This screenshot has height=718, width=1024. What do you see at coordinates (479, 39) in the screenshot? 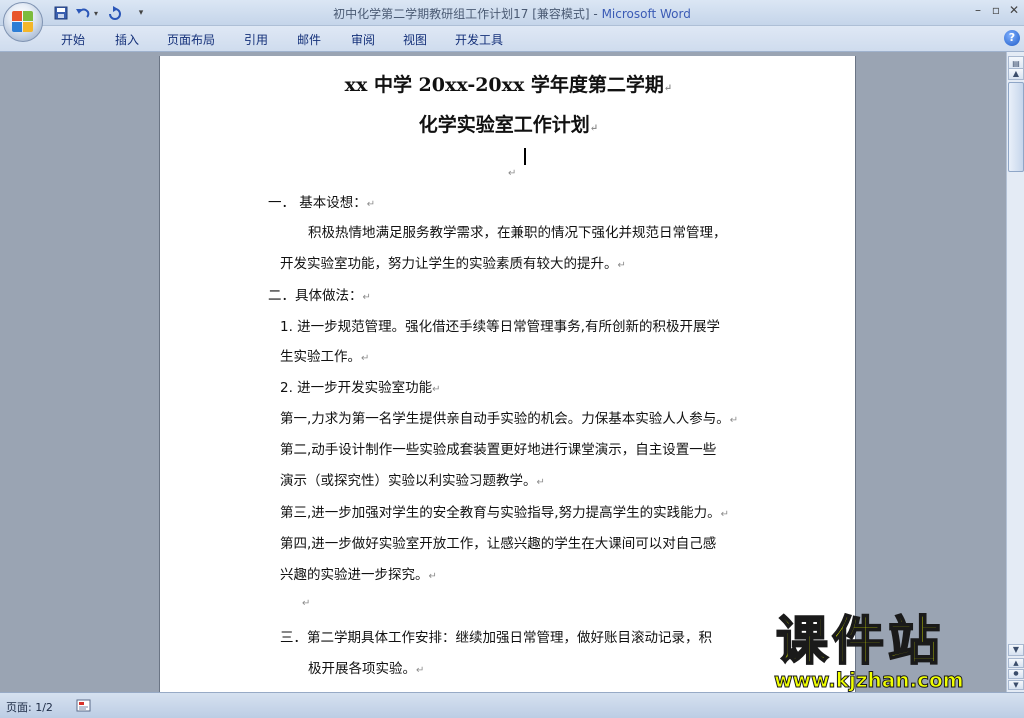
I see `tab-developer: 开发工具` at bounding box center [479, 39].